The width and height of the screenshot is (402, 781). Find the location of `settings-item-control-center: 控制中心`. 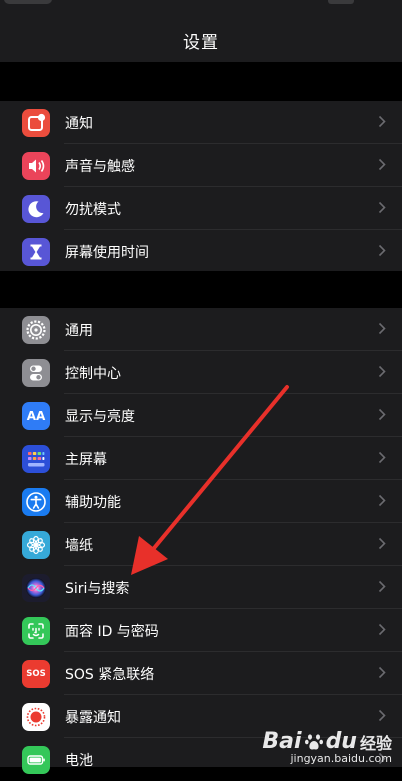

settings-item-control-center: 控制中心 is located at coordinates (201, 372).